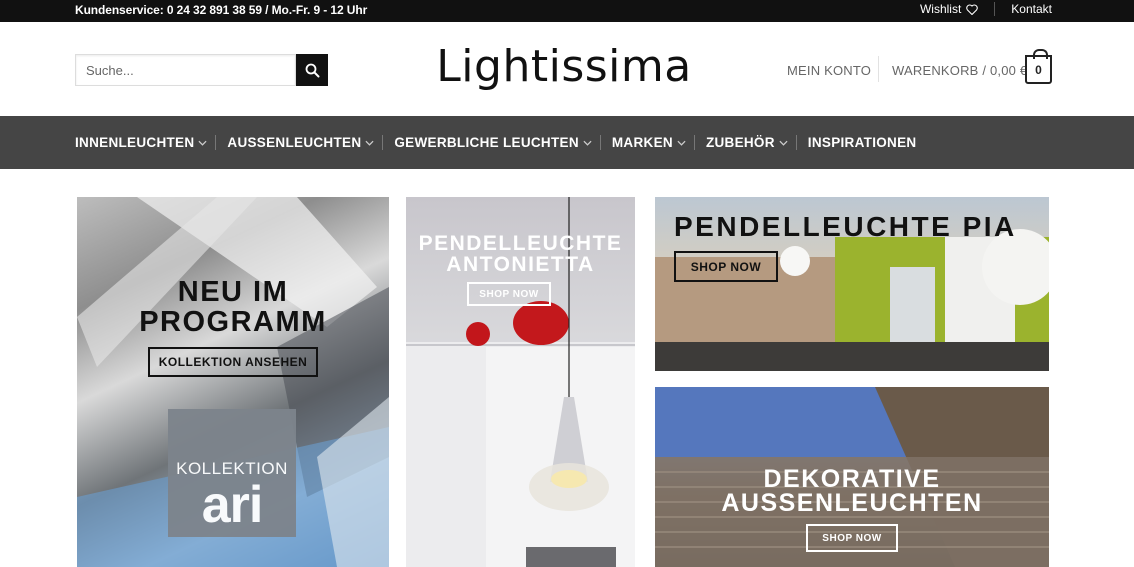 The height and width of the screenshot is (567, 1134). I want to click on nav-label: INNENLEUCHTEN, so click(135, 142).